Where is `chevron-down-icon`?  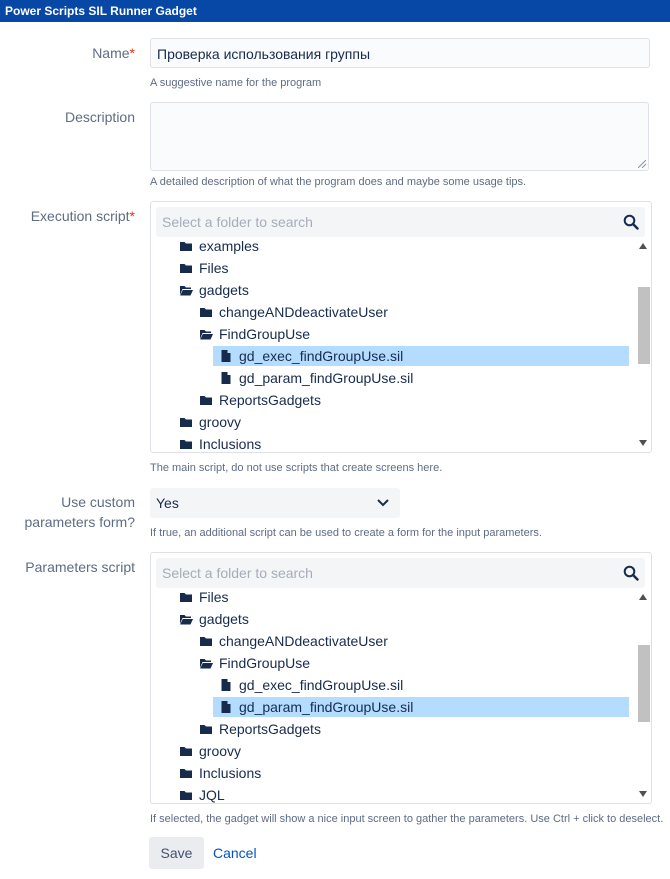
chevron-down-icon is located at coordinates (383, 503).